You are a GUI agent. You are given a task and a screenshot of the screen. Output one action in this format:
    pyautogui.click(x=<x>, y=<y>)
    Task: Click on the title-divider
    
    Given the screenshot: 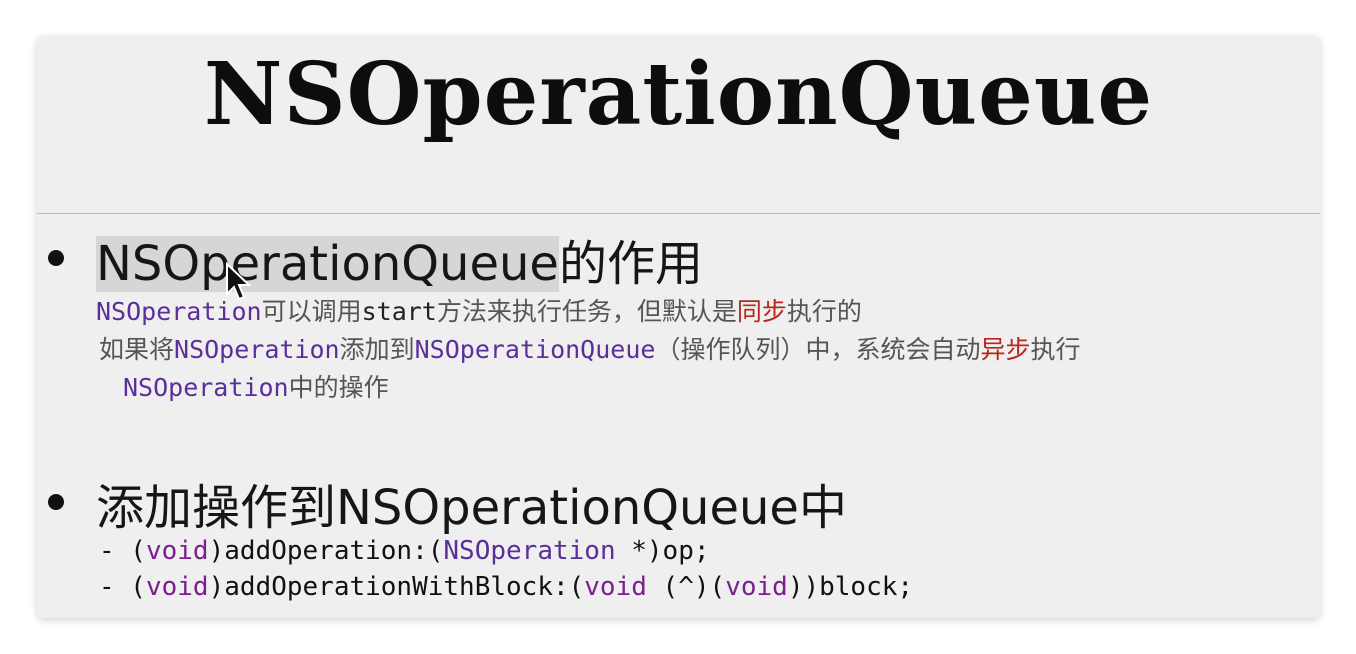 What is the action you would take?
    pyautogui.click(x=678, y=213)
    